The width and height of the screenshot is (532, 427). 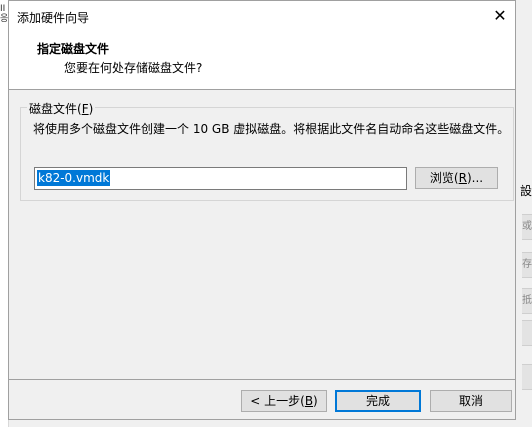 What do you see at coordinates (462, 178) in the screenshot?
I see `browse-label-accesskey: R` at bounding box center [462, 178].